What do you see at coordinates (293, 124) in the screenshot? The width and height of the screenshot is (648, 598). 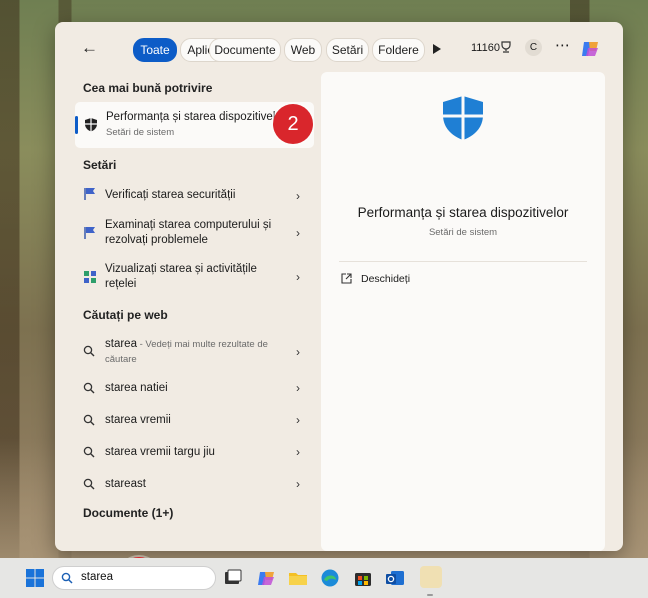 I see `step-marker-2: 2` at bounding box center [293, 124].